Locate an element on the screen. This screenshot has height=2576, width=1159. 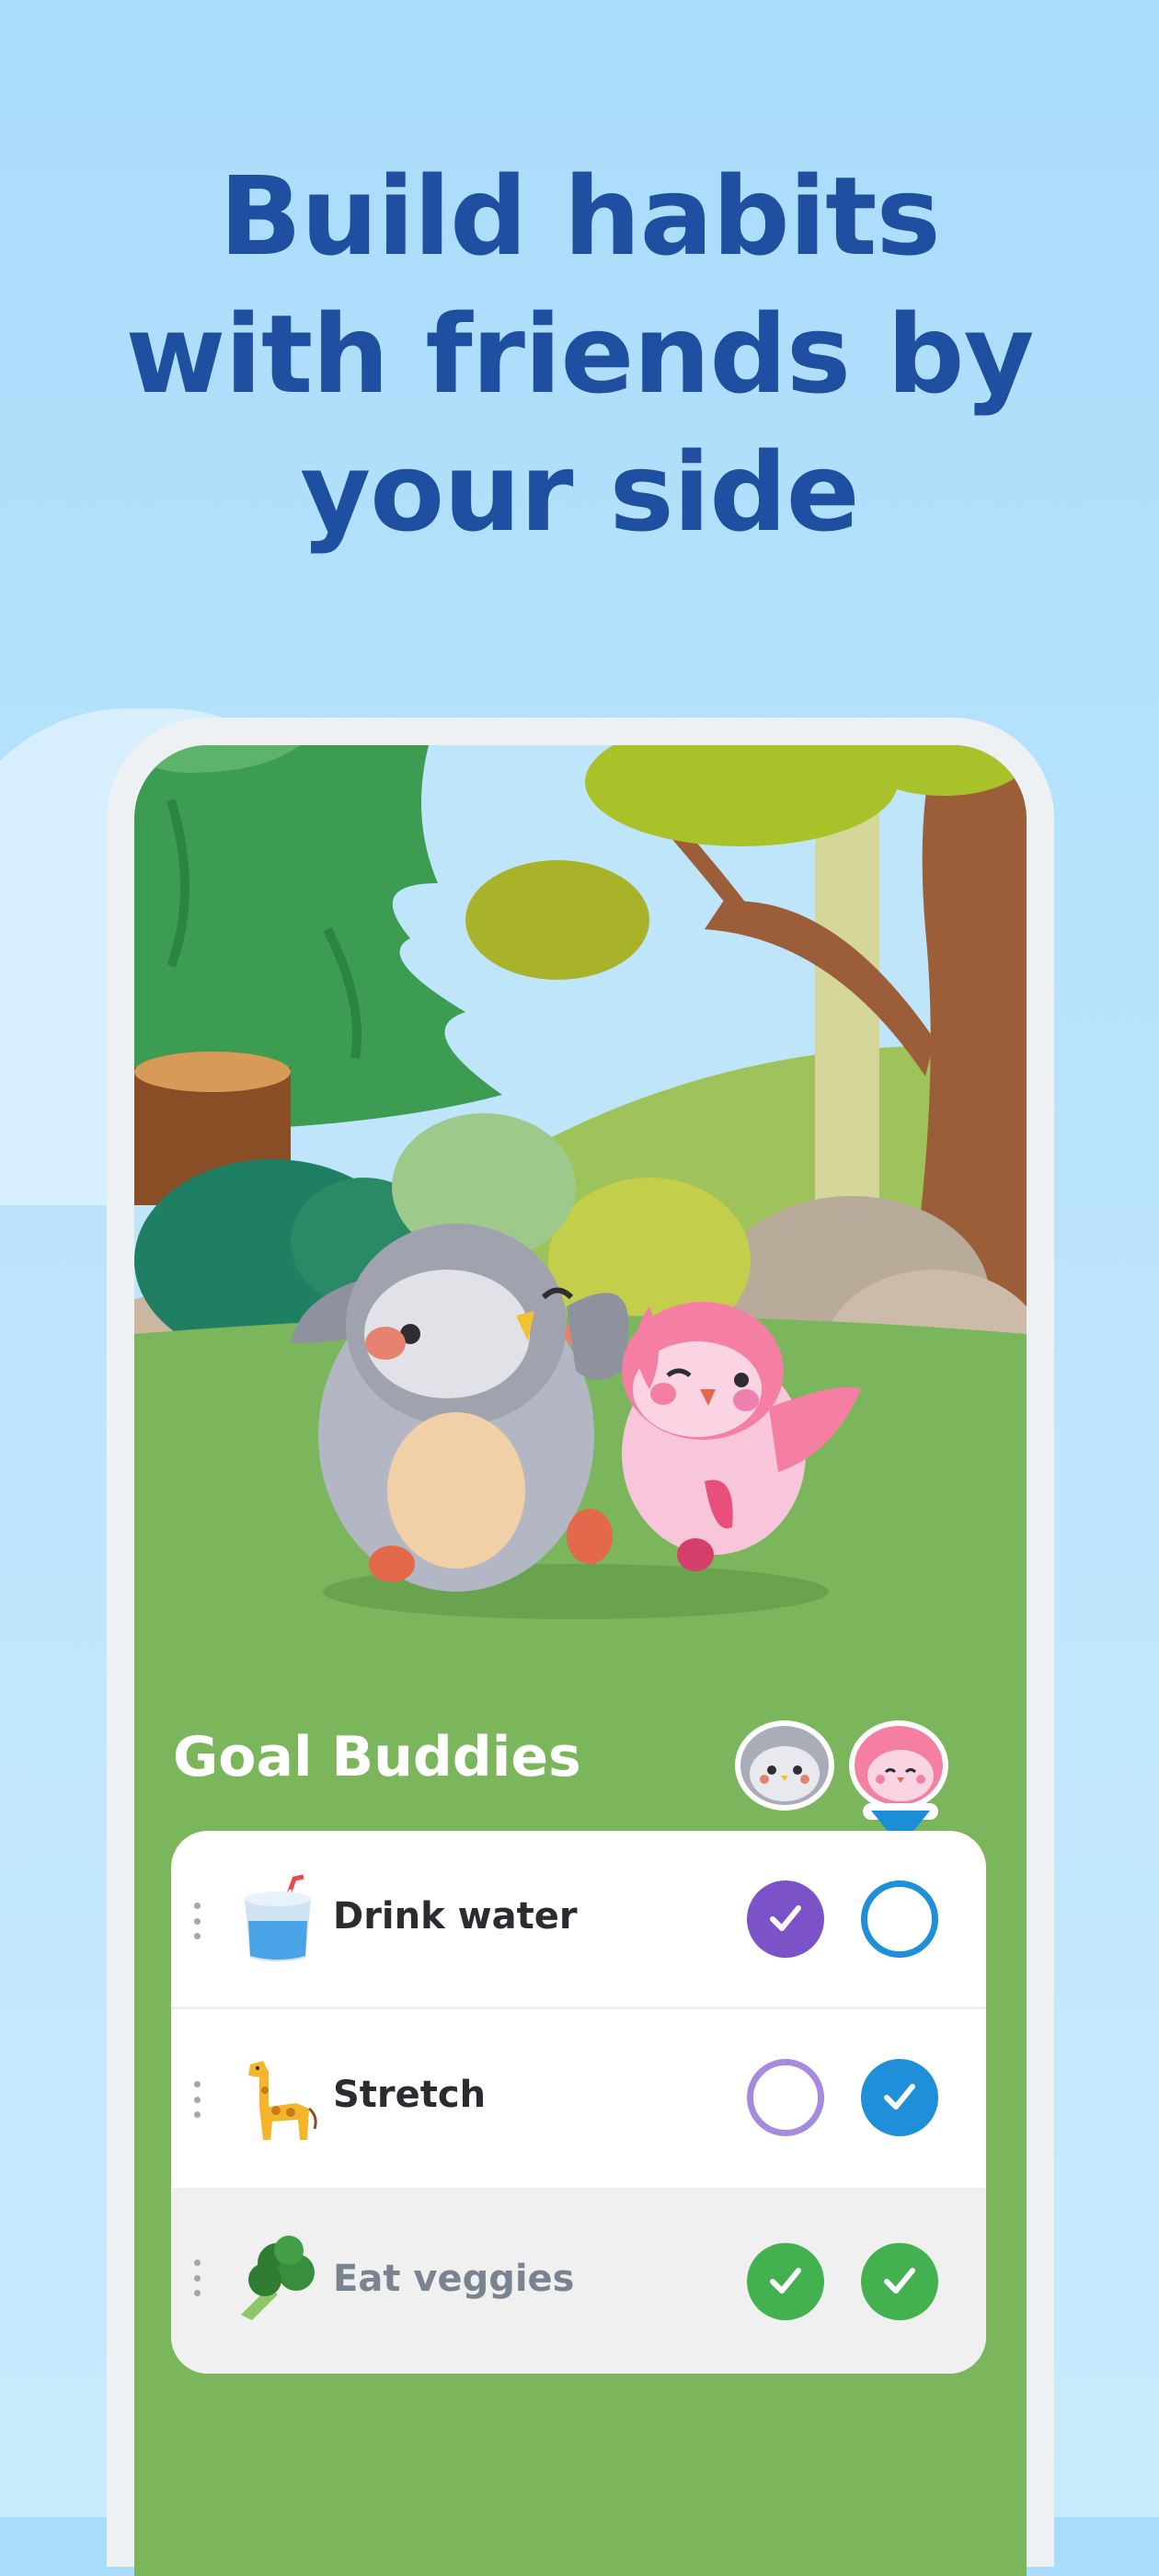
headline-line-1: Build habits is located at coordinates (580, 216).